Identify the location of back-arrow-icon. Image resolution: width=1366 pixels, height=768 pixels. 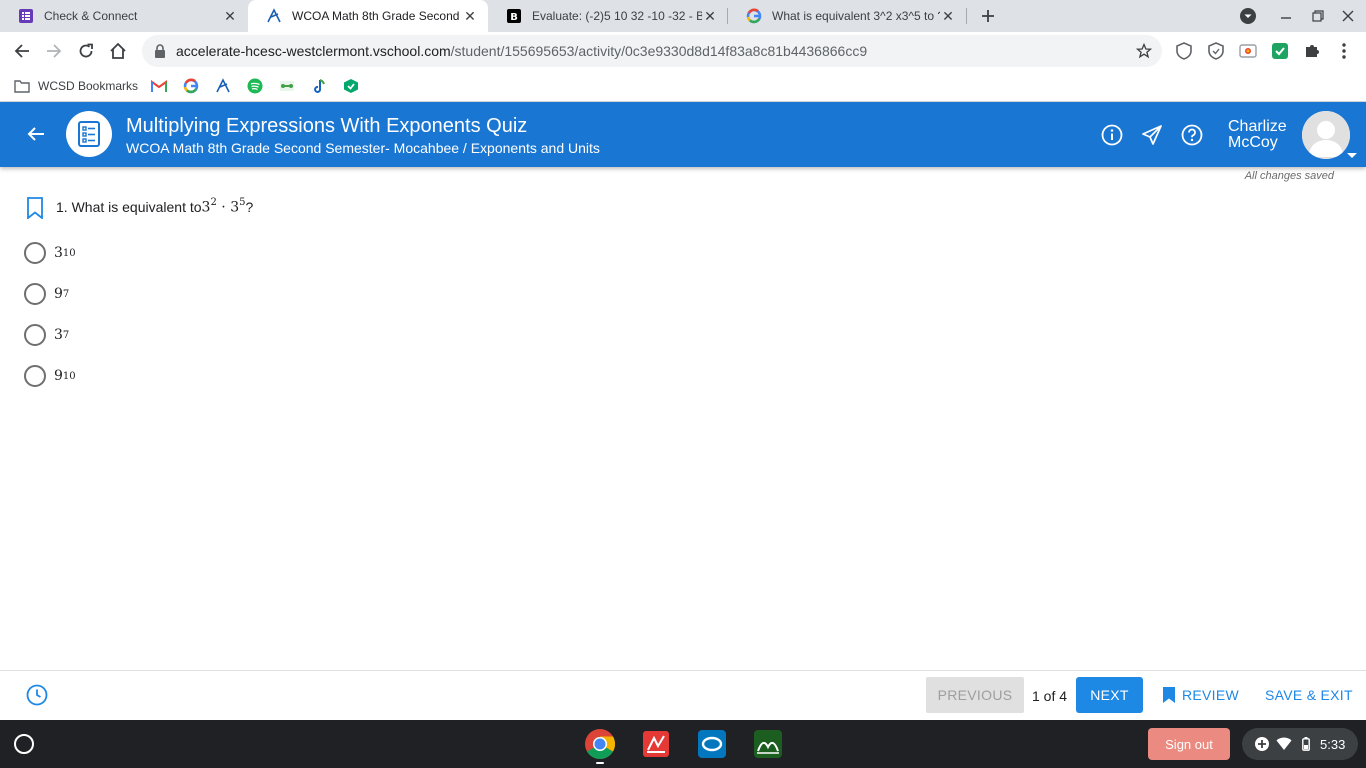
(36, 134).